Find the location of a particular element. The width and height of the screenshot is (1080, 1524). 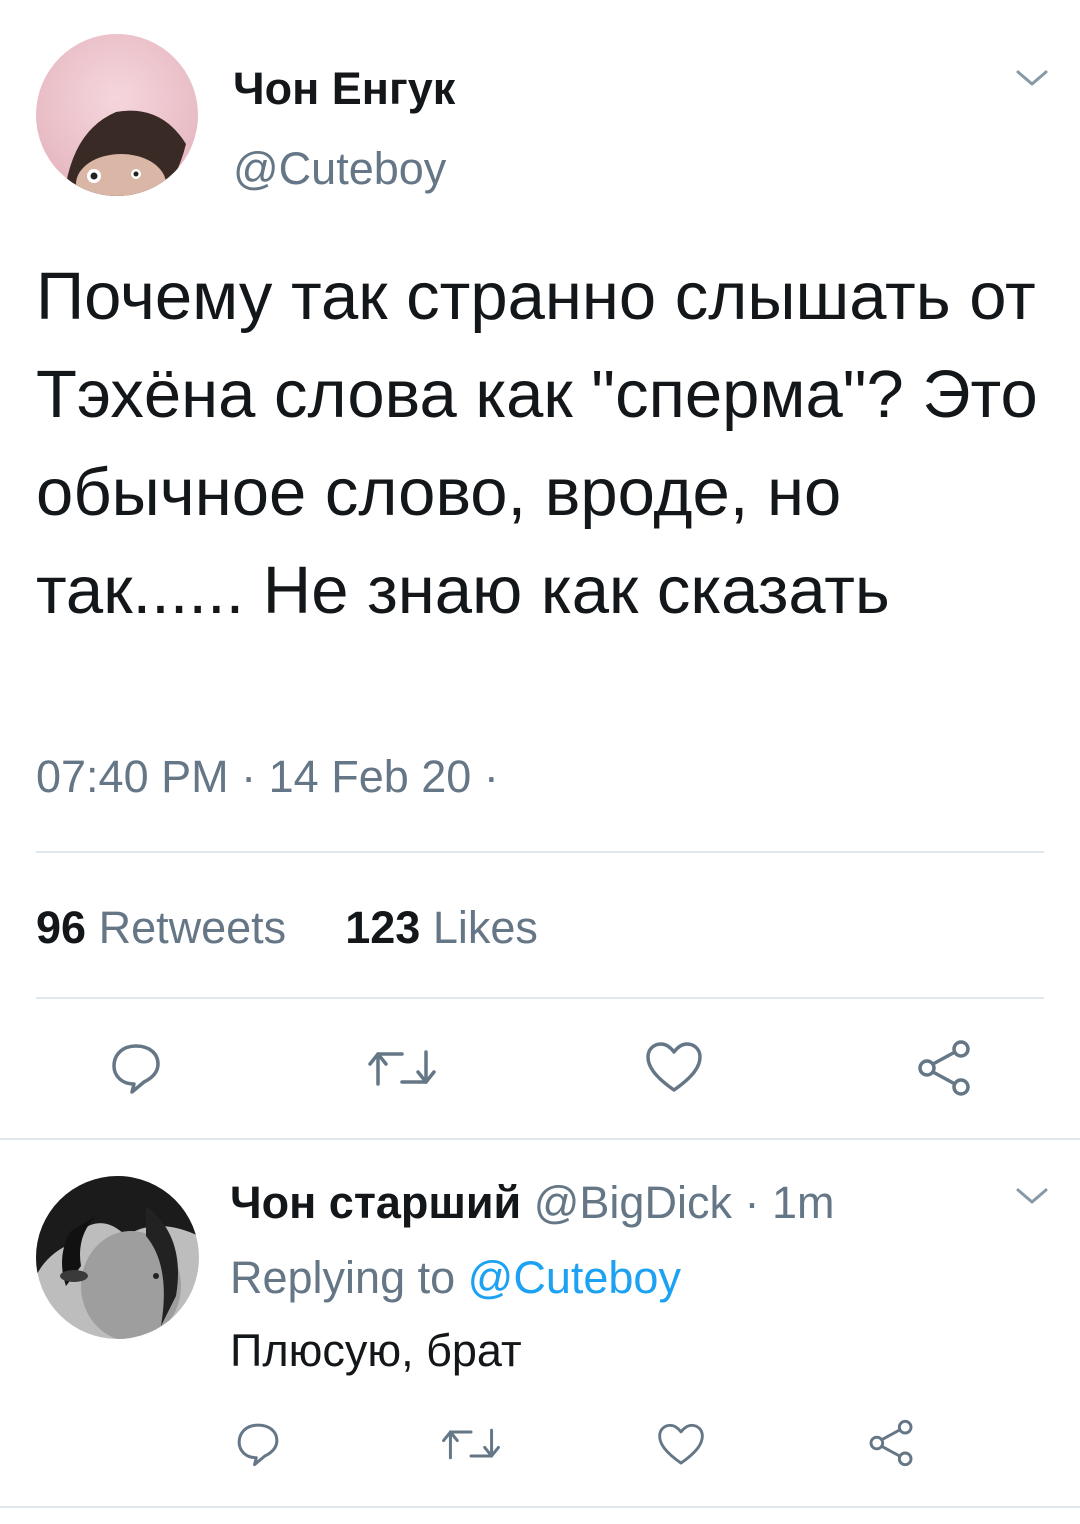

replying-to-mention: @Cuteboy is located at coordinates (574, 1277).